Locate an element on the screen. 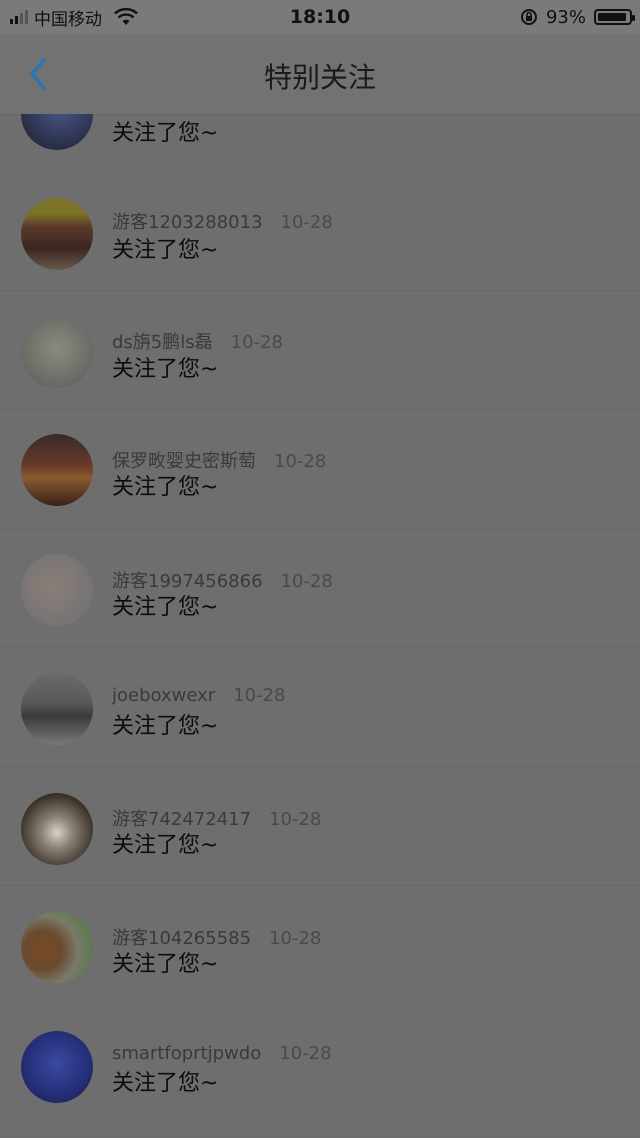 The image size is (640, 1138). list-item: 游客1997456866 10-28 关注了您~ is located at coordinates (320, 588).